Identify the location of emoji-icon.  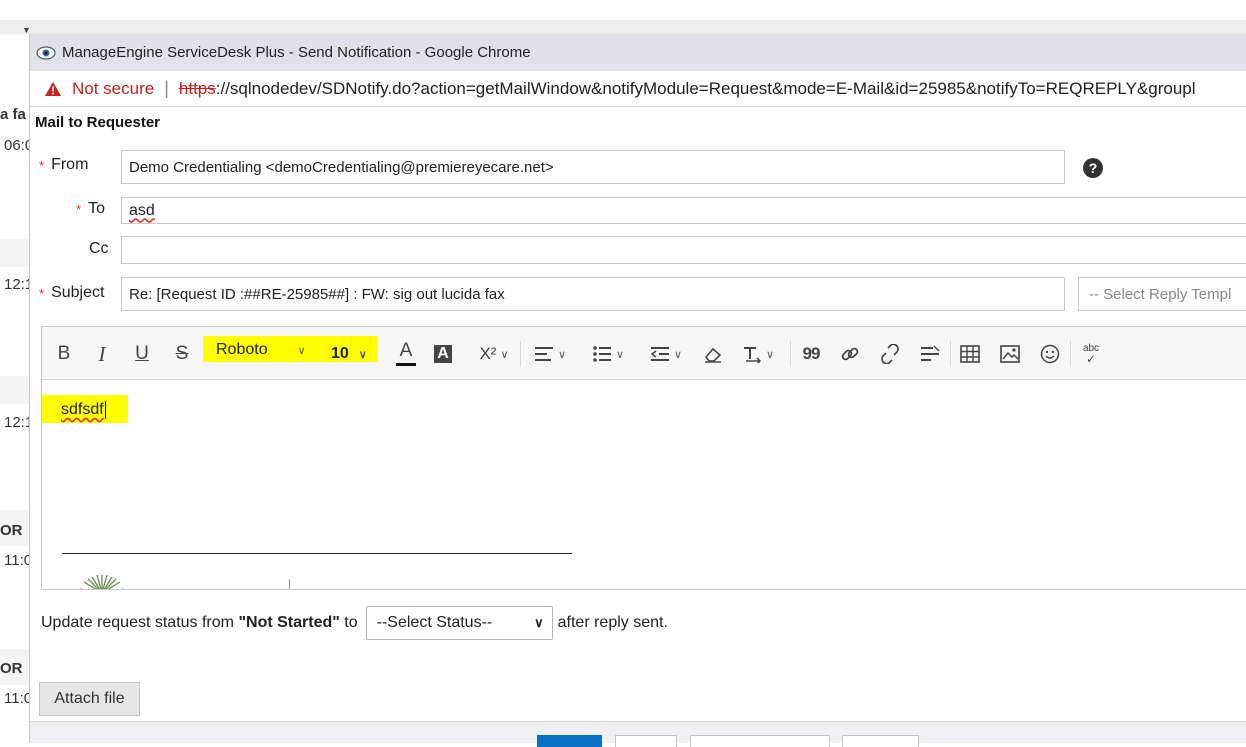
(1050, 354).